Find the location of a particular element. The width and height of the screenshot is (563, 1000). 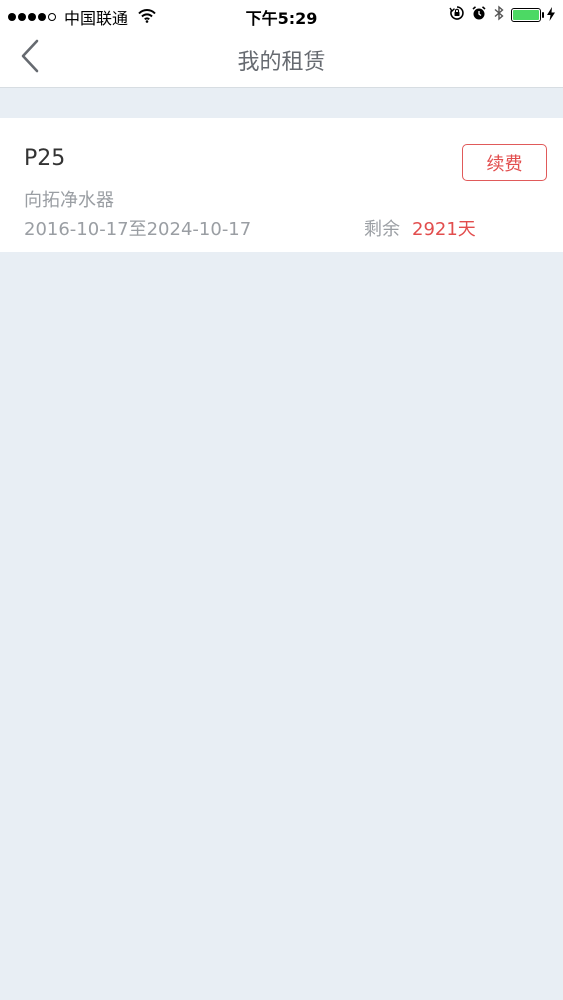

battery-icon is located at coordinates (527, 15).